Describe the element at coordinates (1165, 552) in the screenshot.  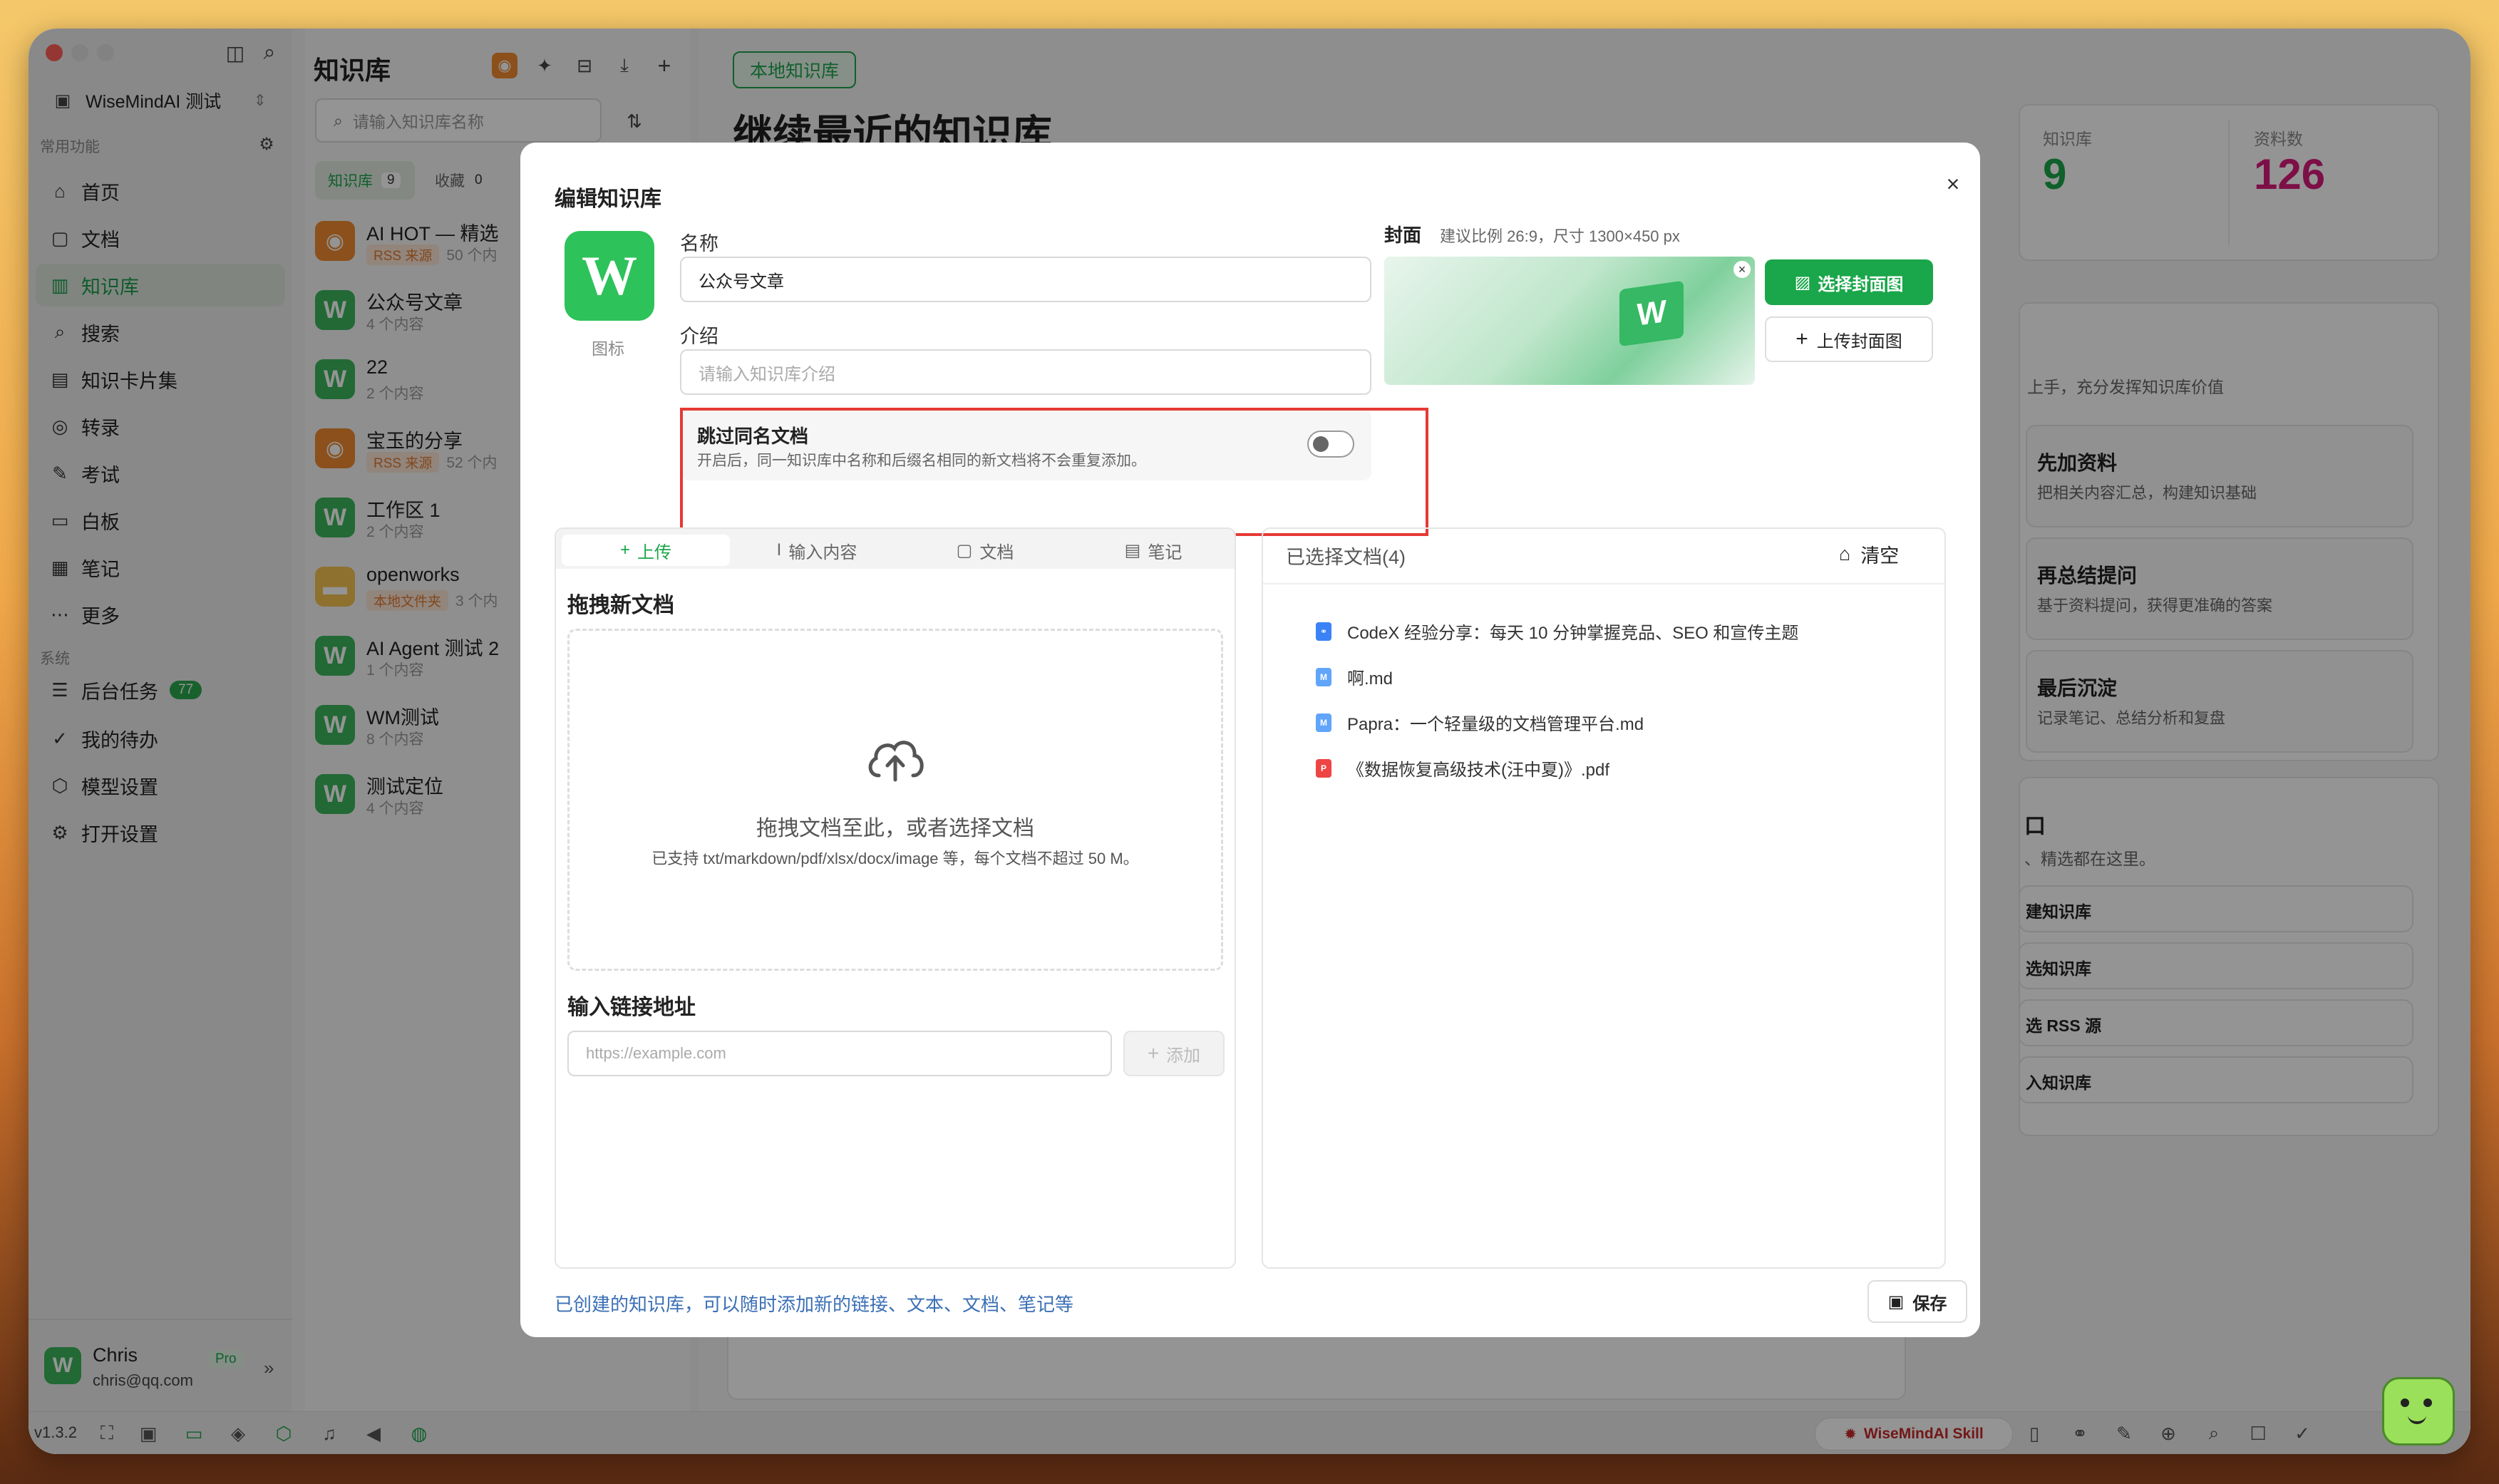
I see `tab-notes-label: 笔记` at that location.